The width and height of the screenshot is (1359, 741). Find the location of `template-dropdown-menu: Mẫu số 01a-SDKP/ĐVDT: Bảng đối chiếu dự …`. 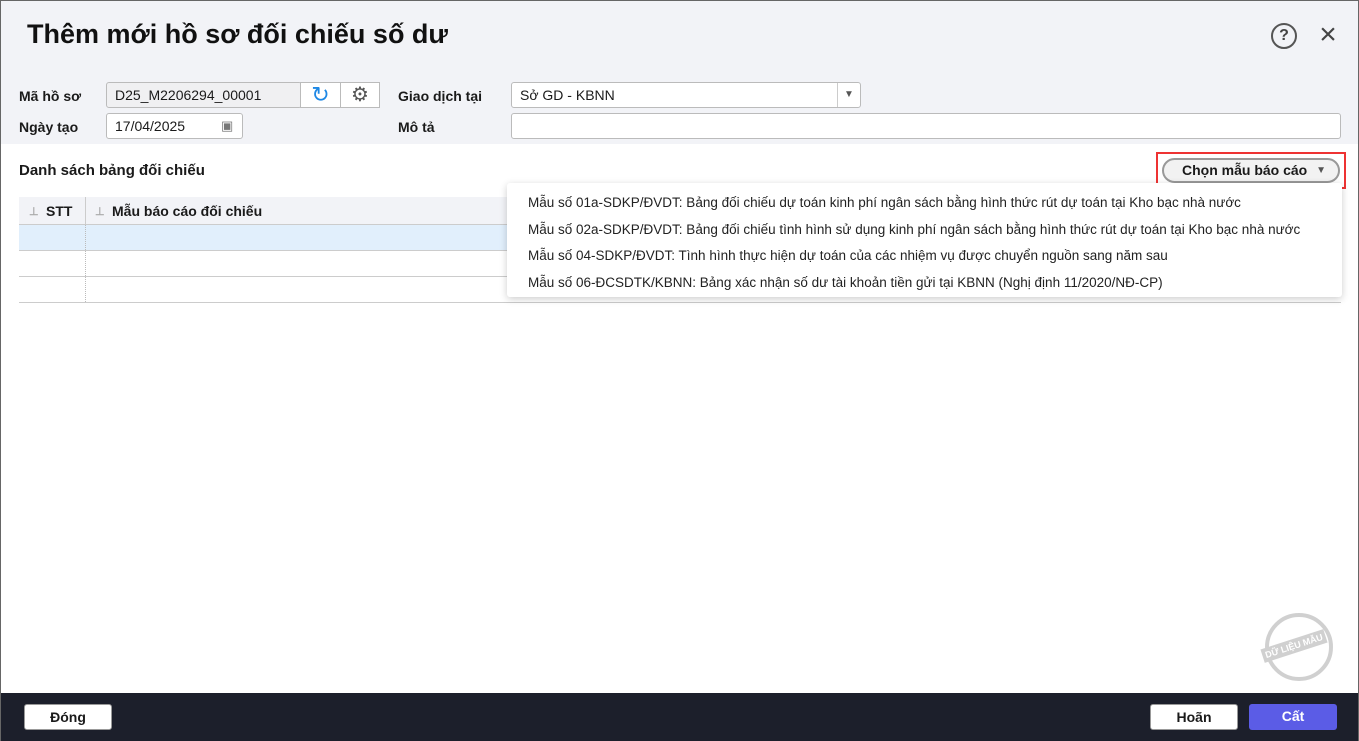

template-dropdown-menu: Mẫu số 01a-SDKP/ĐVDT: Bảng đối chiếu dự … is located at coordinates (924, 240).